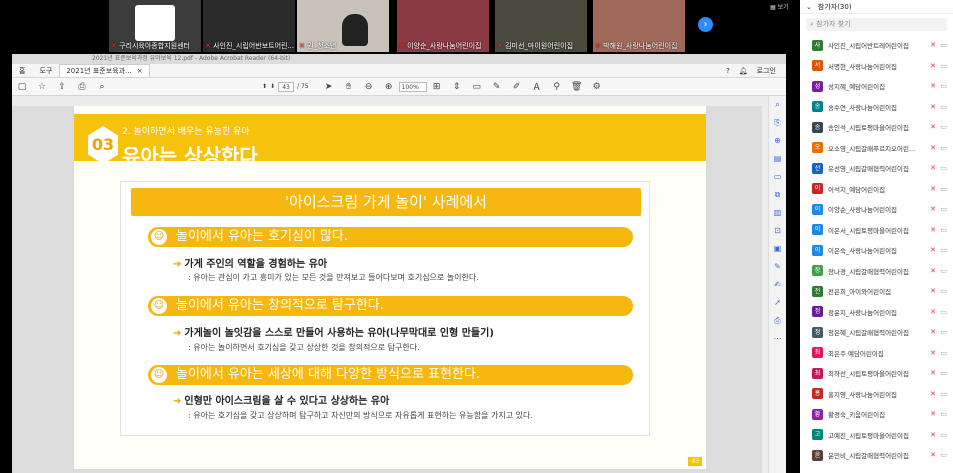  I want to click on participant-row: 사 사인진_시립어반트레어린이집 ✕ ▭, so click(876, 45).